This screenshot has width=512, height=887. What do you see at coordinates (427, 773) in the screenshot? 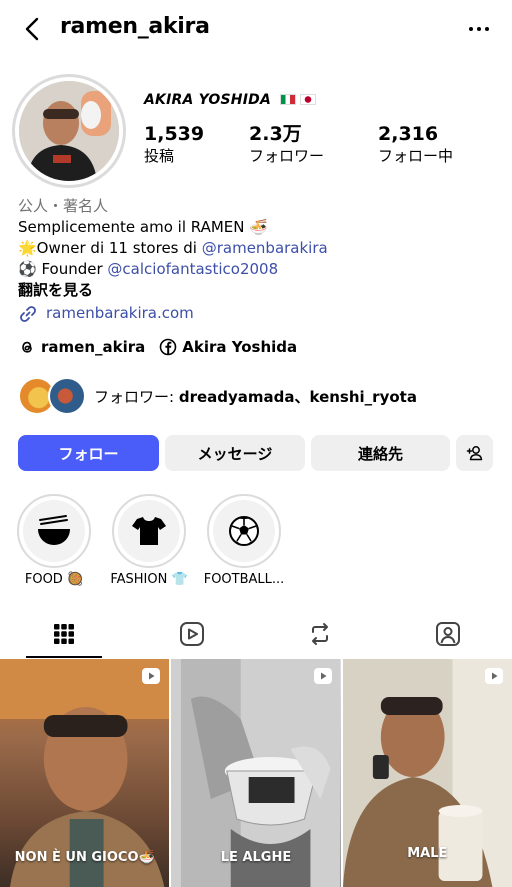
I see `post-thumbnail: MALE` at bounding box center [427, 773].